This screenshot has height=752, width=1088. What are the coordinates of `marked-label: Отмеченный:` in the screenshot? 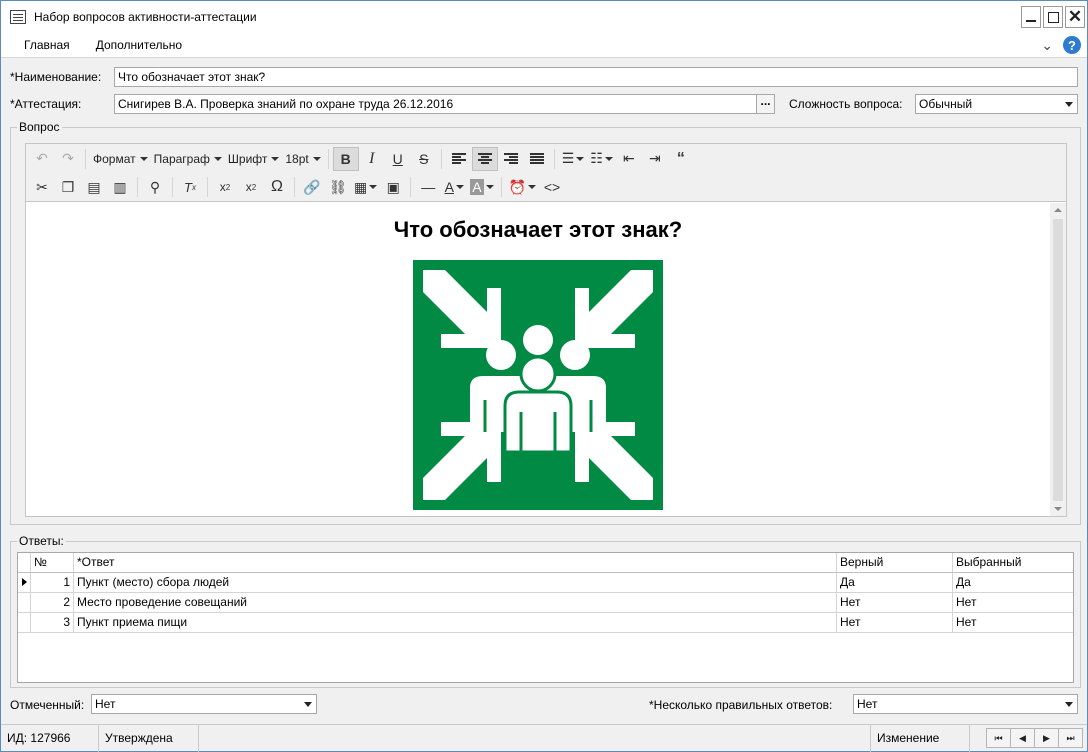 It's located at (47, 705).